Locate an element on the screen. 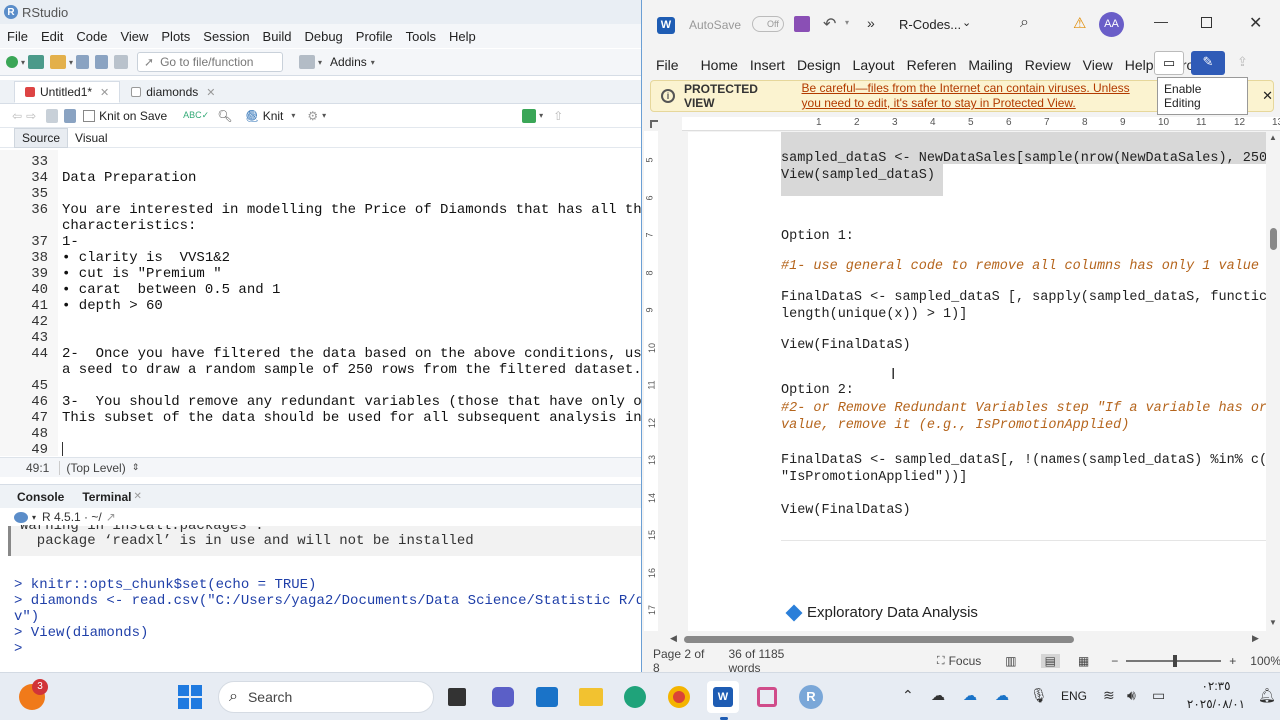  tab-terminal: Terminal is located at coordinates (103, 497).